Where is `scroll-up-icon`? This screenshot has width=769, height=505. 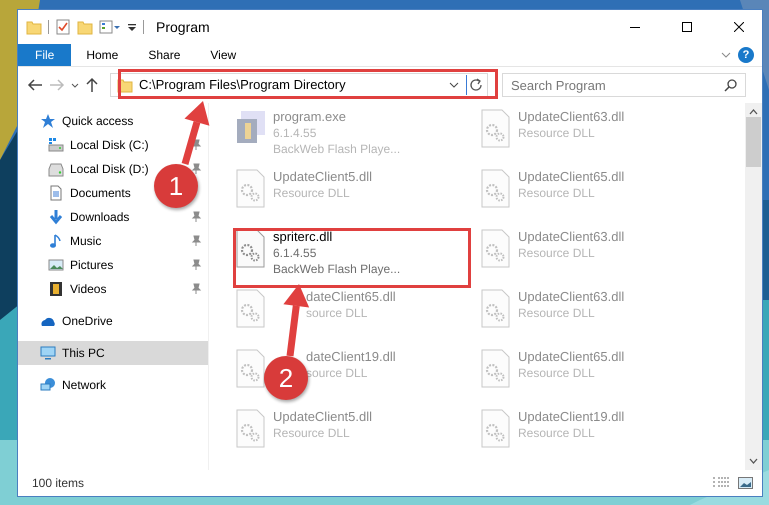 scroll-up-icon is located at coordinates (753, 112).